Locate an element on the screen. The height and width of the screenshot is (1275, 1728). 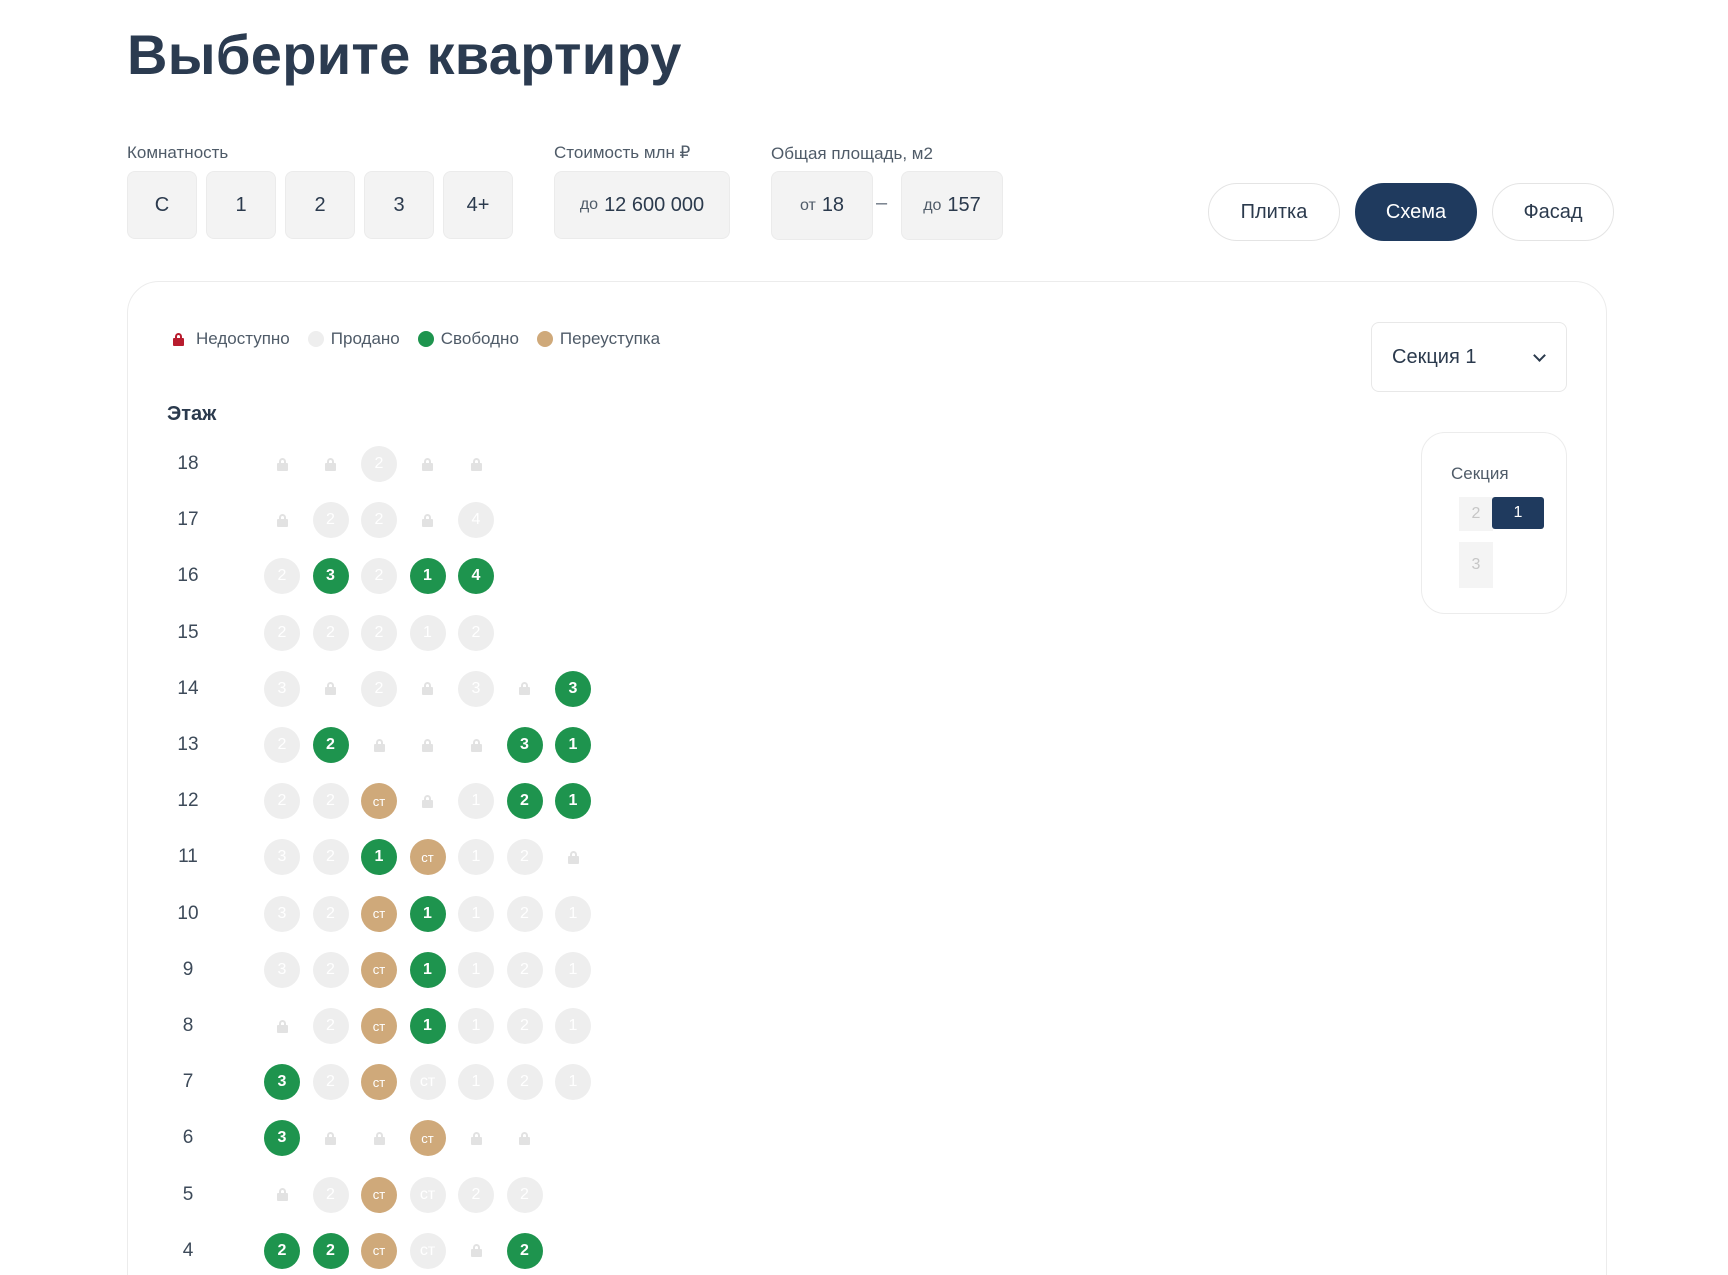
rooms-label: Комнатность is located at coordinates (178, 152).